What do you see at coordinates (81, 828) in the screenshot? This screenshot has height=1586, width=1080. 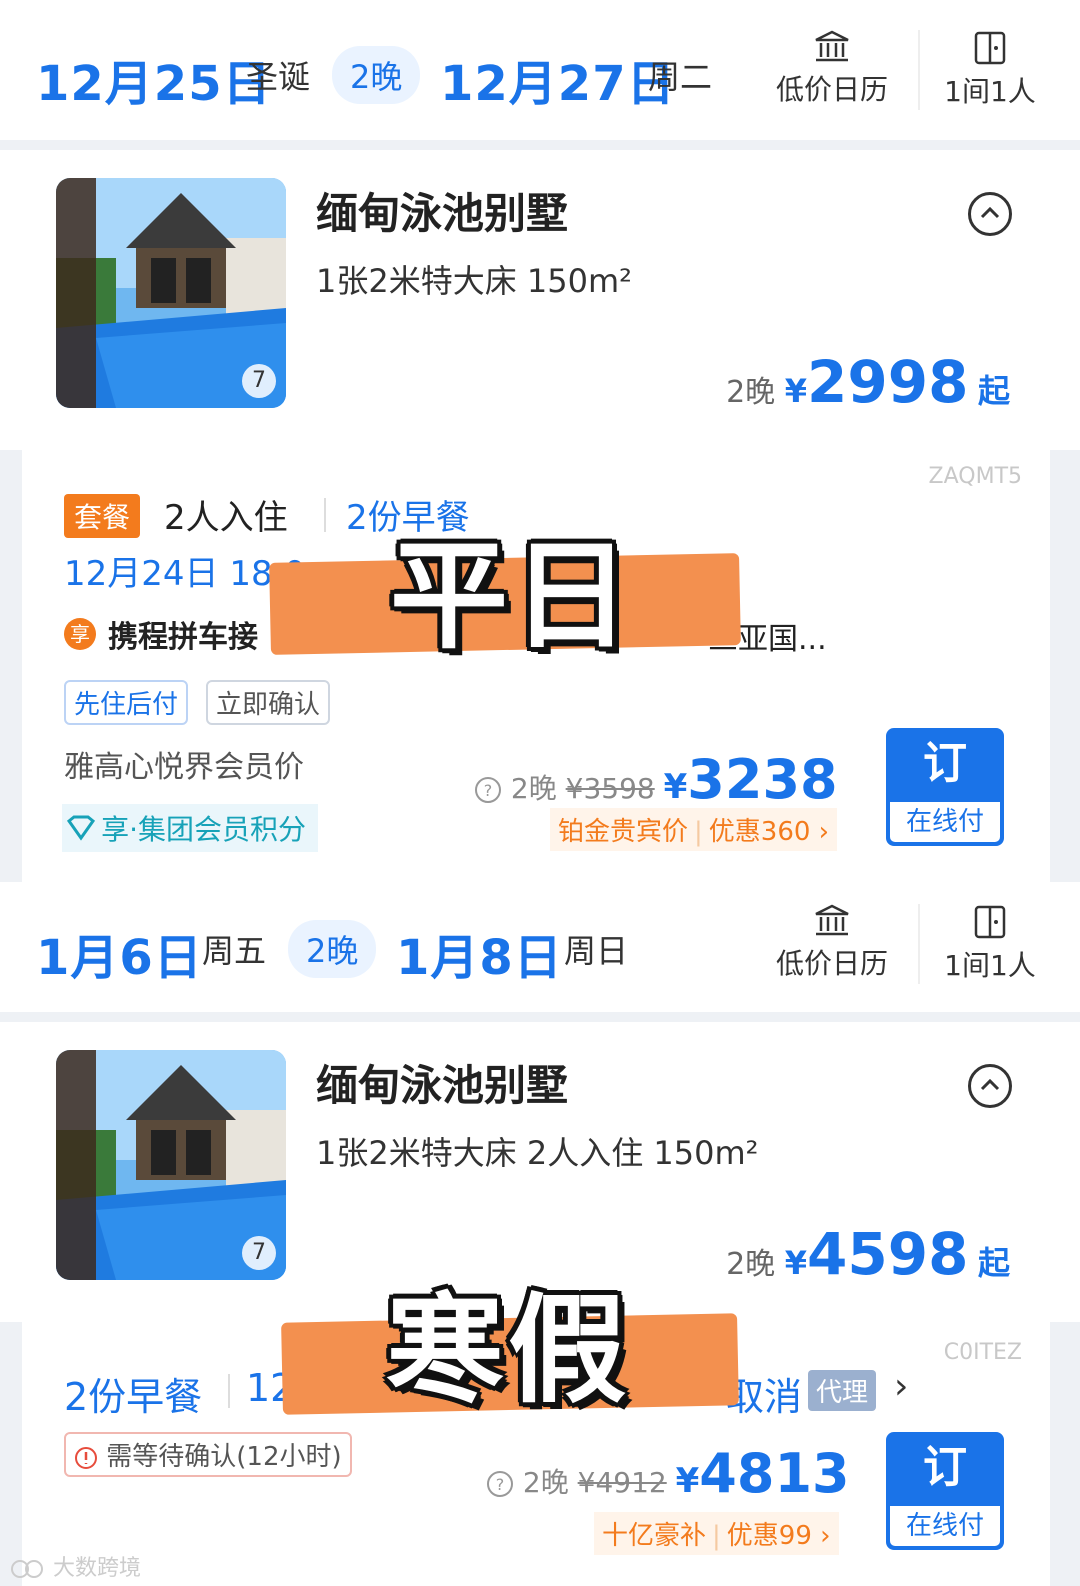 I see `diamond-icon` at bounding box center [81, 828].